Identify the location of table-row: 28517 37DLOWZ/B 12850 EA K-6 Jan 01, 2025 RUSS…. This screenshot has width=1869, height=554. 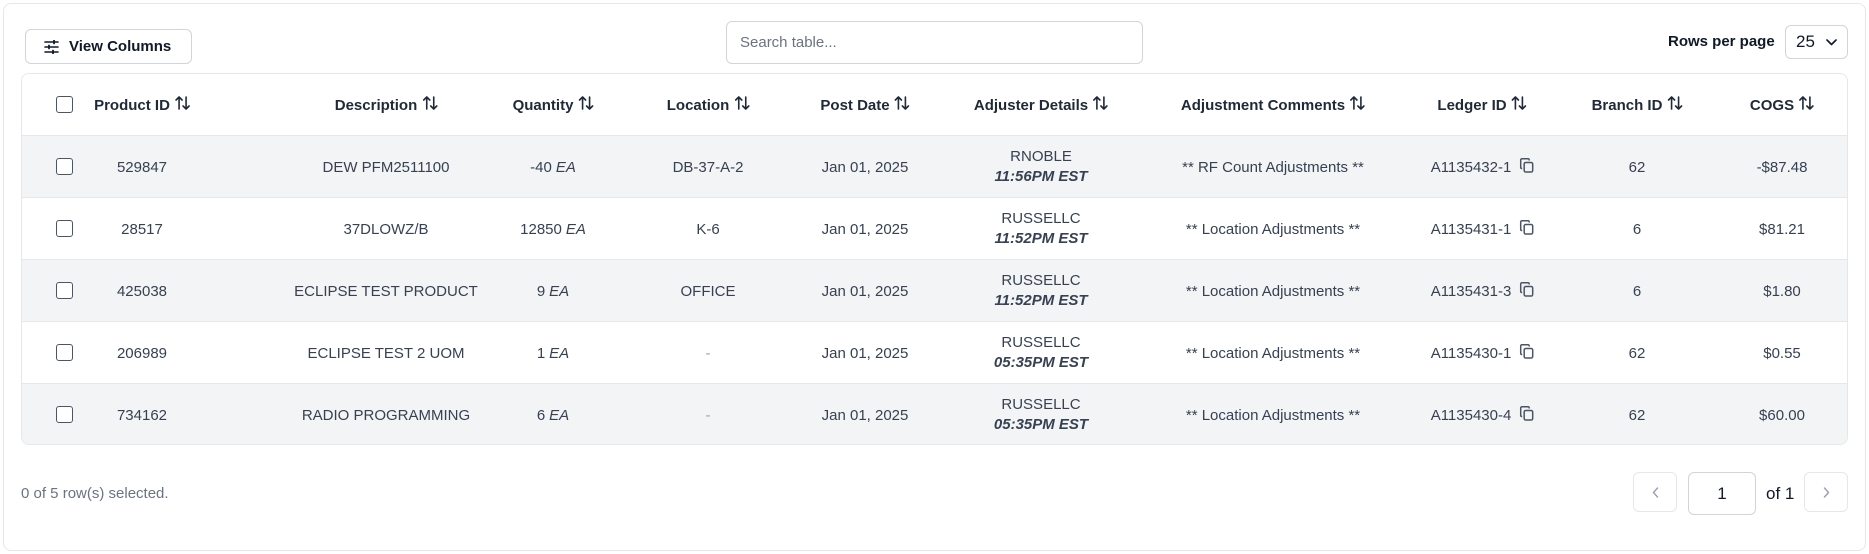
(934, 229).